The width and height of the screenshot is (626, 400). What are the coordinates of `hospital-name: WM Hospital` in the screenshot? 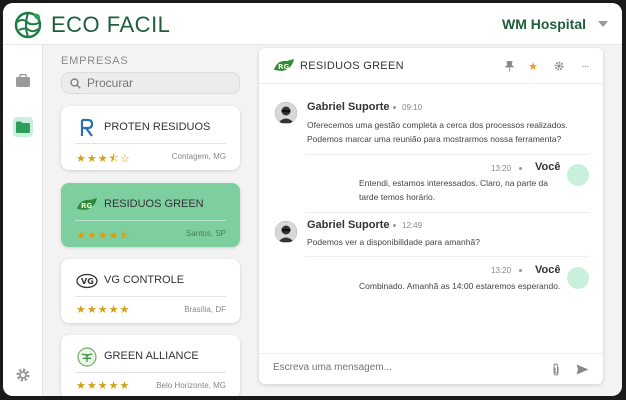 It's located at (544, 24).